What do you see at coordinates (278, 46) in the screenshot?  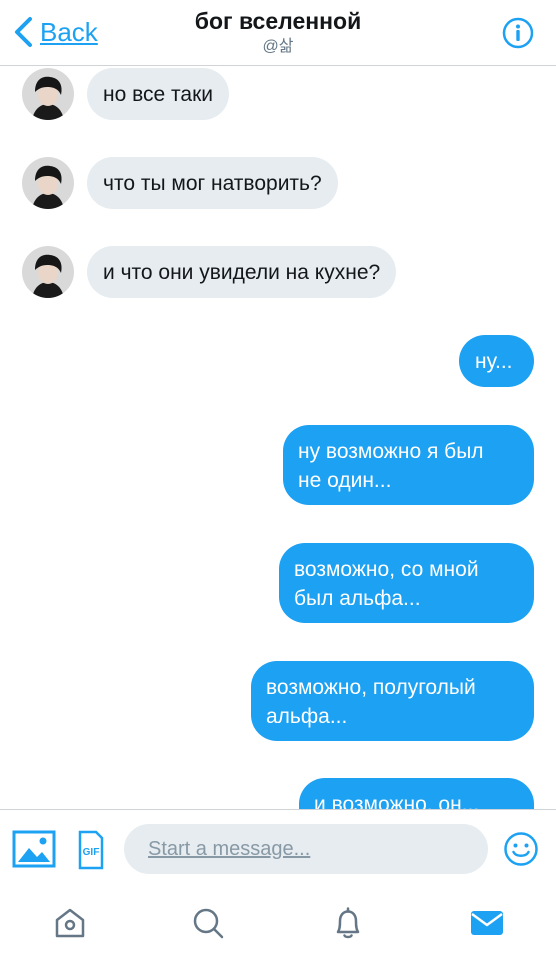 I see `conversation-handle: @삶` at bounding box center [278, 46].